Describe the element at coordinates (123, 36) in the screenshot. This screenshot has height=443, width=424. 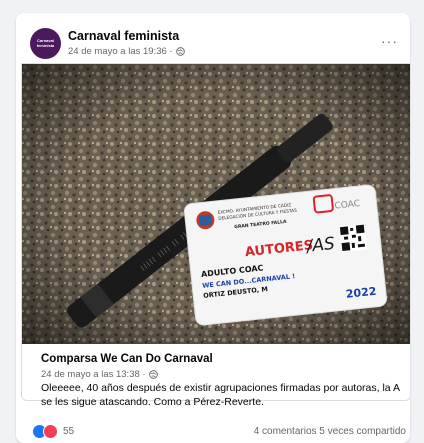
I see `page-name: Carnaval feminista` at that location.